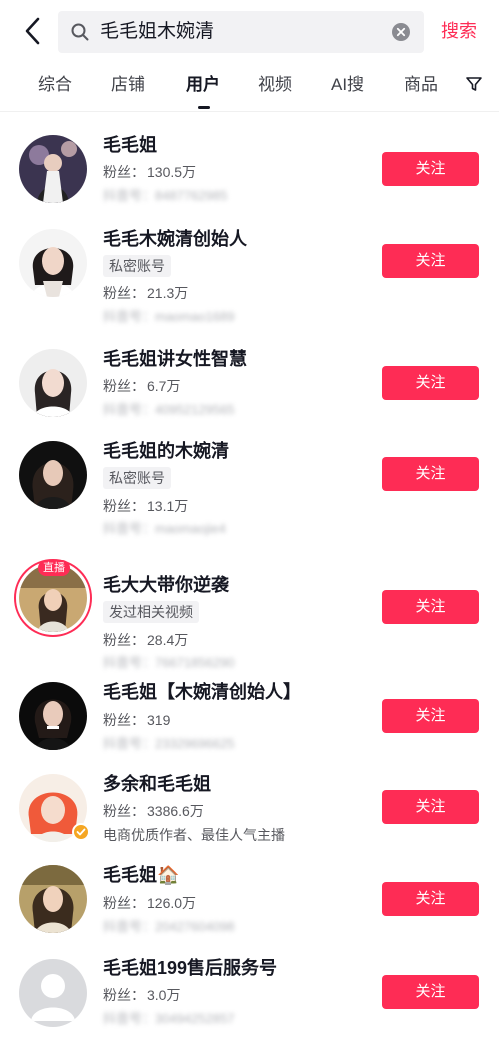 The image size is (499, 1039). I want to click on back-arrow-icon, so click(33, 31).